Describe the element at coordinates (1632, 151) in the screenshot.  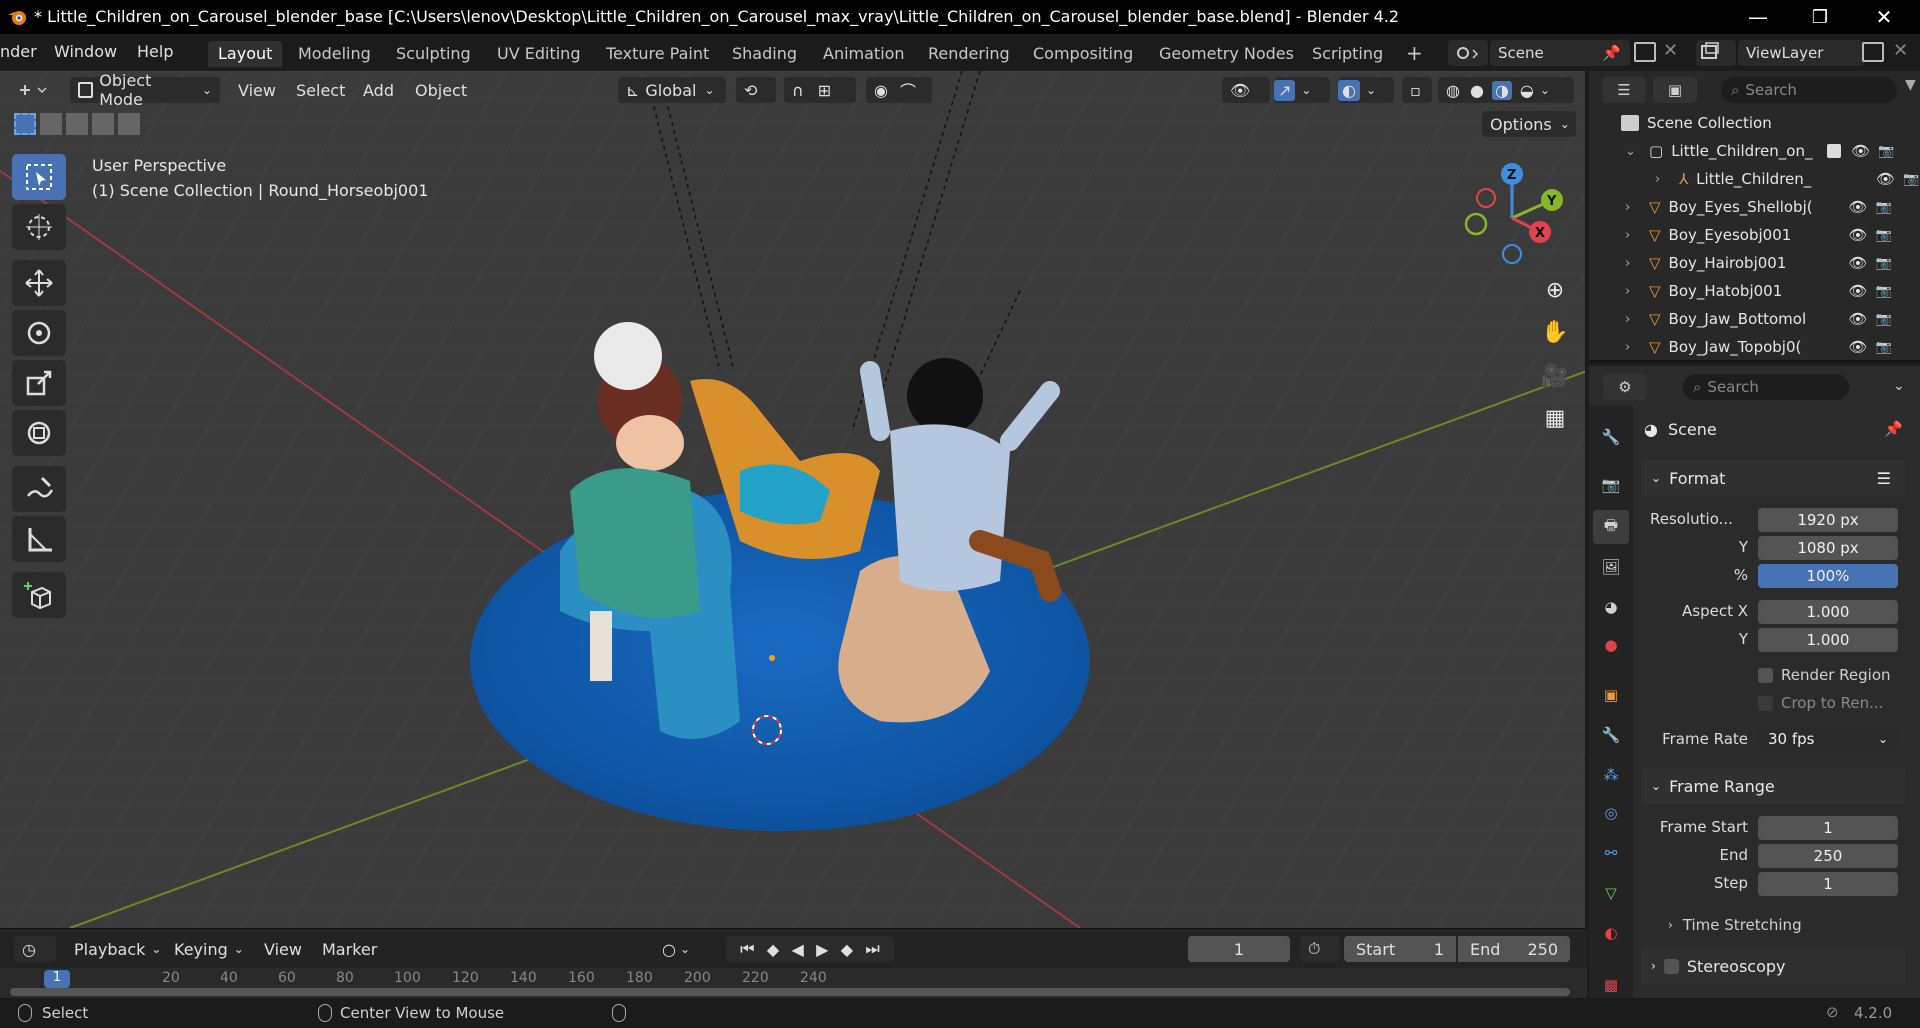
I see `chevron-down-icon: ⌄` at that location.